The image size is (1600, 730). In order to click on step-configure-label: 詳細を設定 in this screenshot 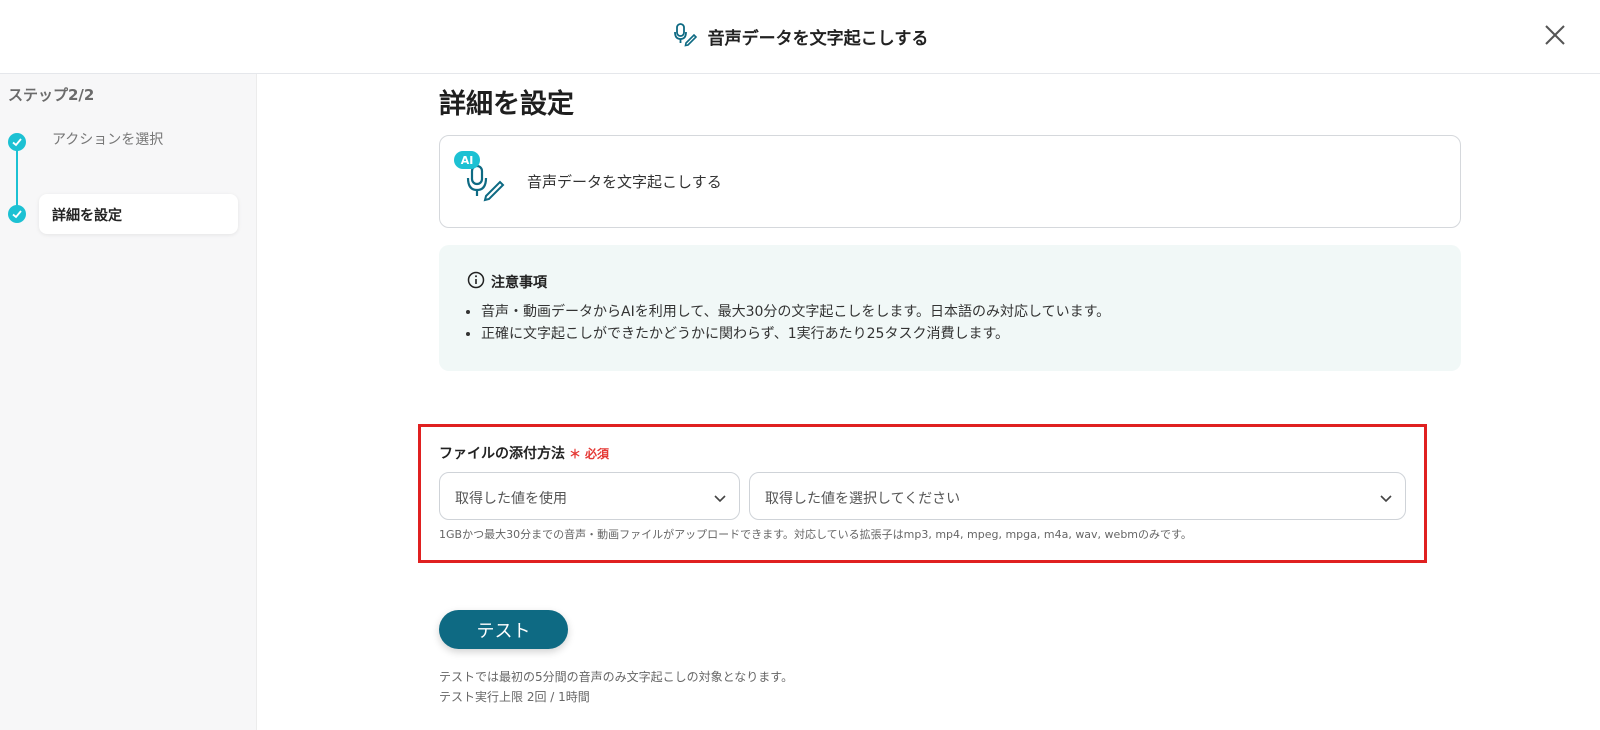, I will do `click(87, 216)`.